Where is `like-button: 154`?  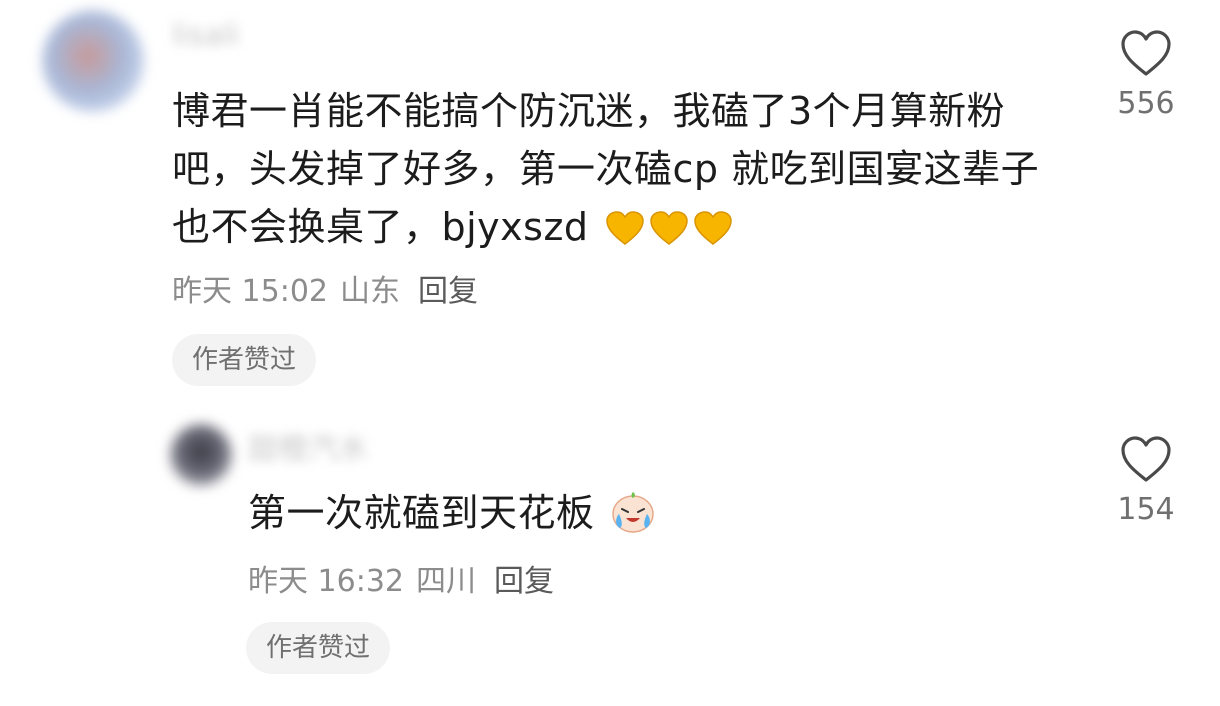 like-button: 154 is located at coordinates (1146, 480).